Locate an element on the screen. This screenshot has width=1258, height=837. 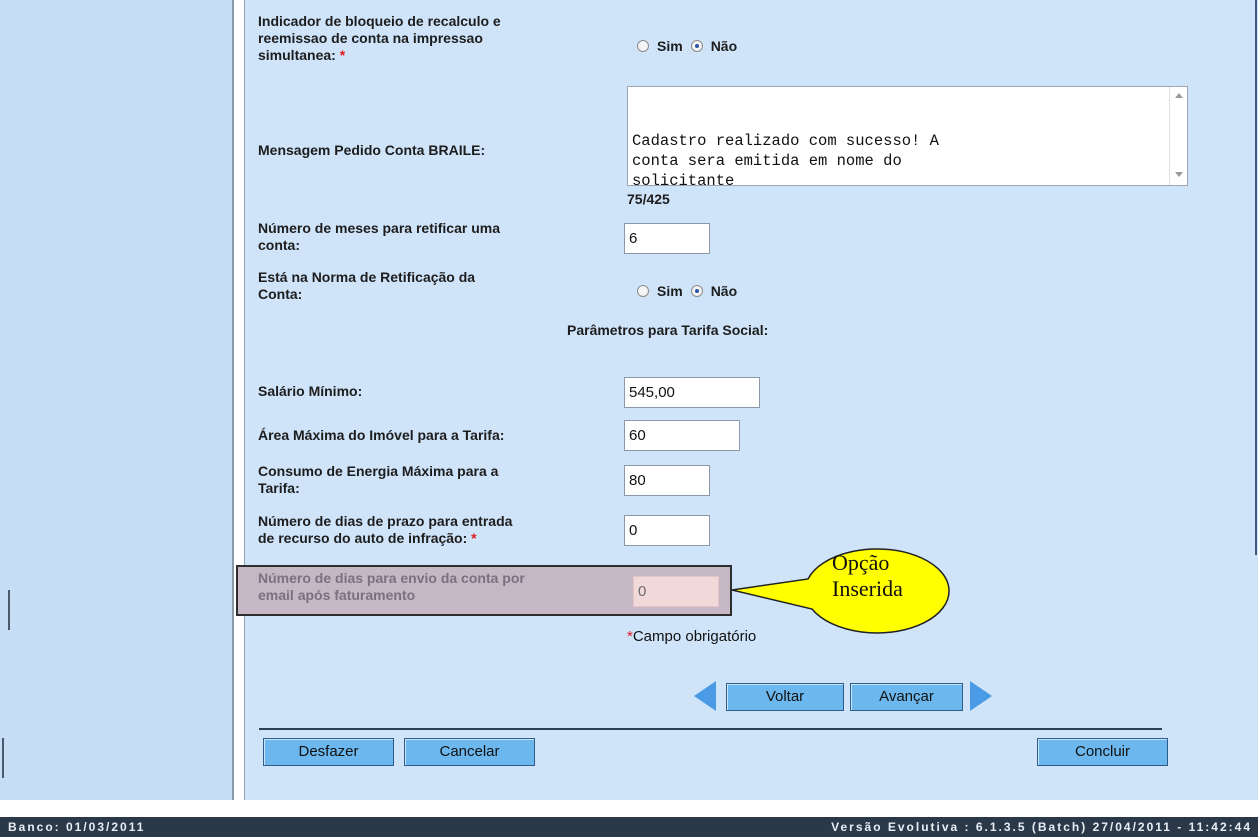
bloqueio-label-line2: reemissao de conta na impressao is located at coordinates (370, 38).